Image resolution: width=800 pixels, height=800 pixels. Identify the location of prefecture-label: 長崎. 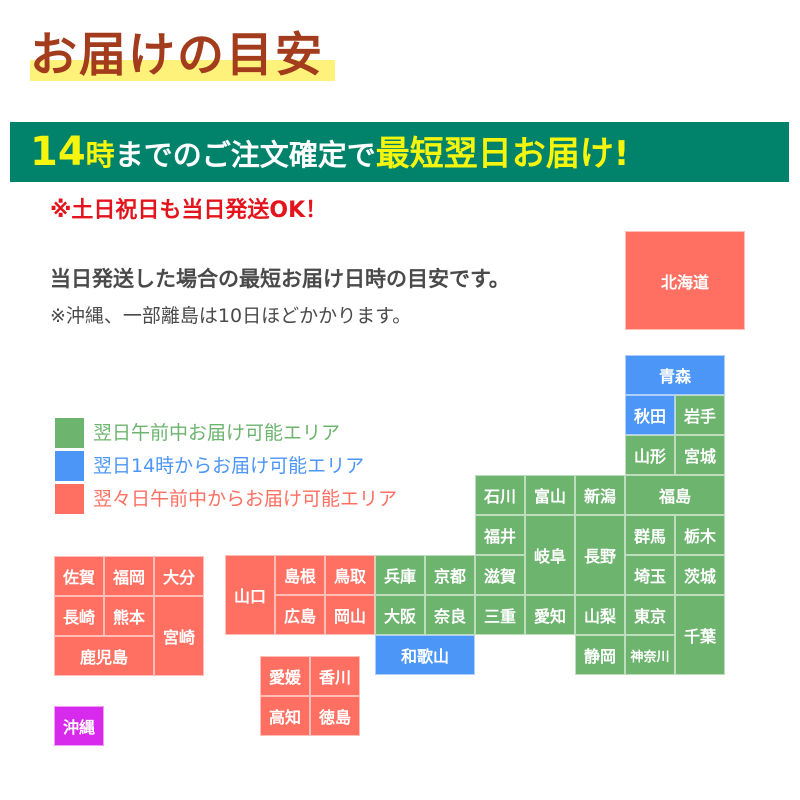
(78, 617).